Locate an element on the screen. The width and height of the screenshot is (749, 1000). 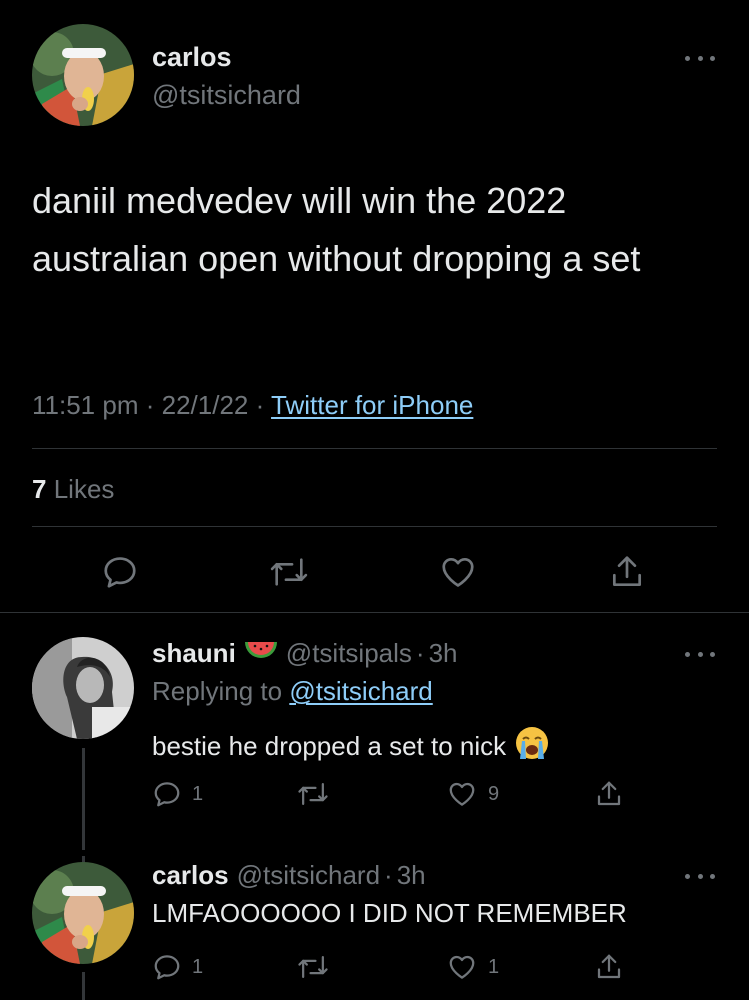
like-button is located at coordinates (458, 572).